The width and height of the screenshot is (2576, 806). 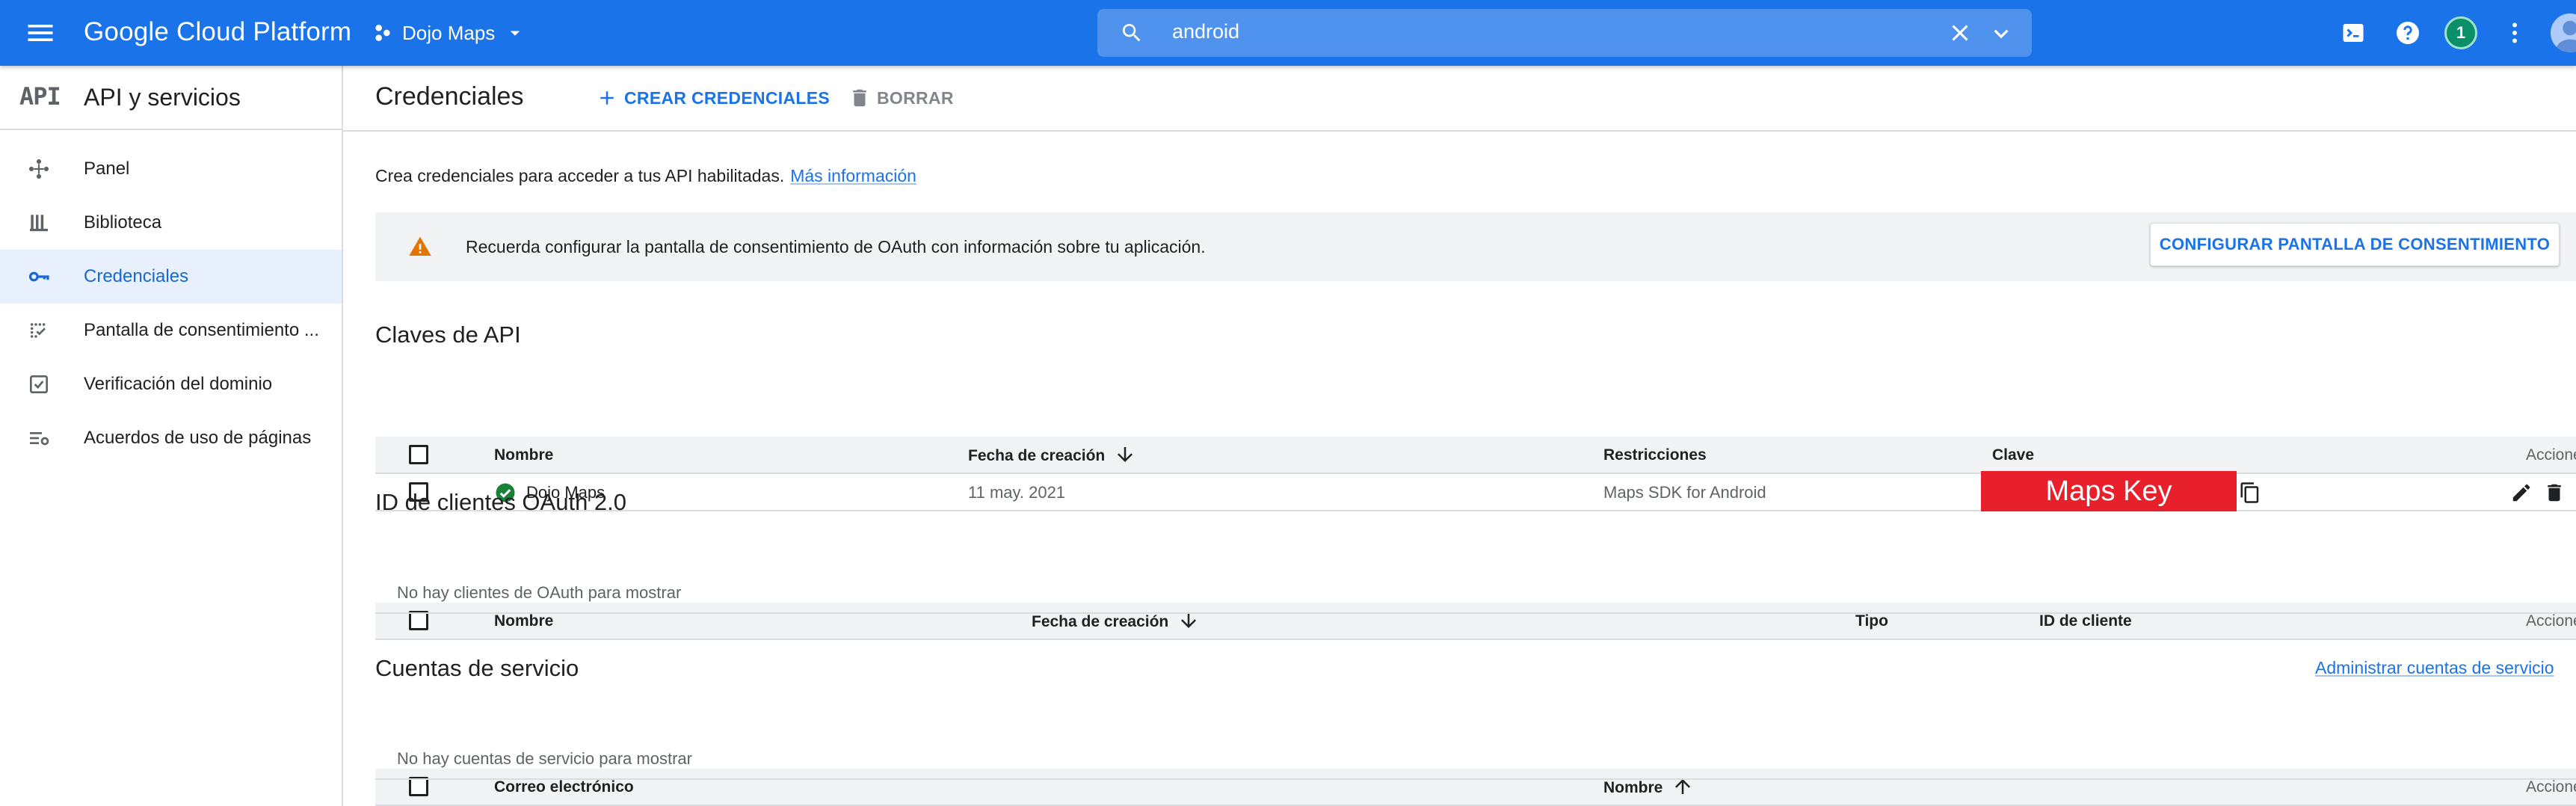 I want to click on page-title: Credenciales, so click(x=449, y=97).